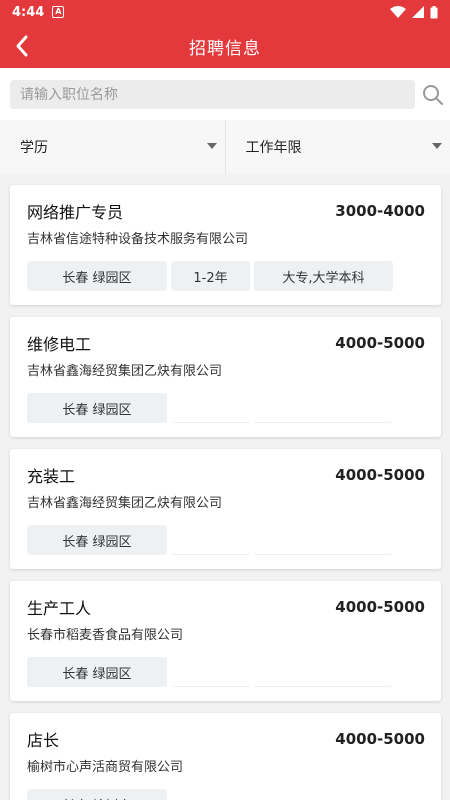 This screenshot has height=800, width=450. What do you see at coordinates (212, 94) in the screenshot?
I see `search-input` at bounding box center [212, 94].